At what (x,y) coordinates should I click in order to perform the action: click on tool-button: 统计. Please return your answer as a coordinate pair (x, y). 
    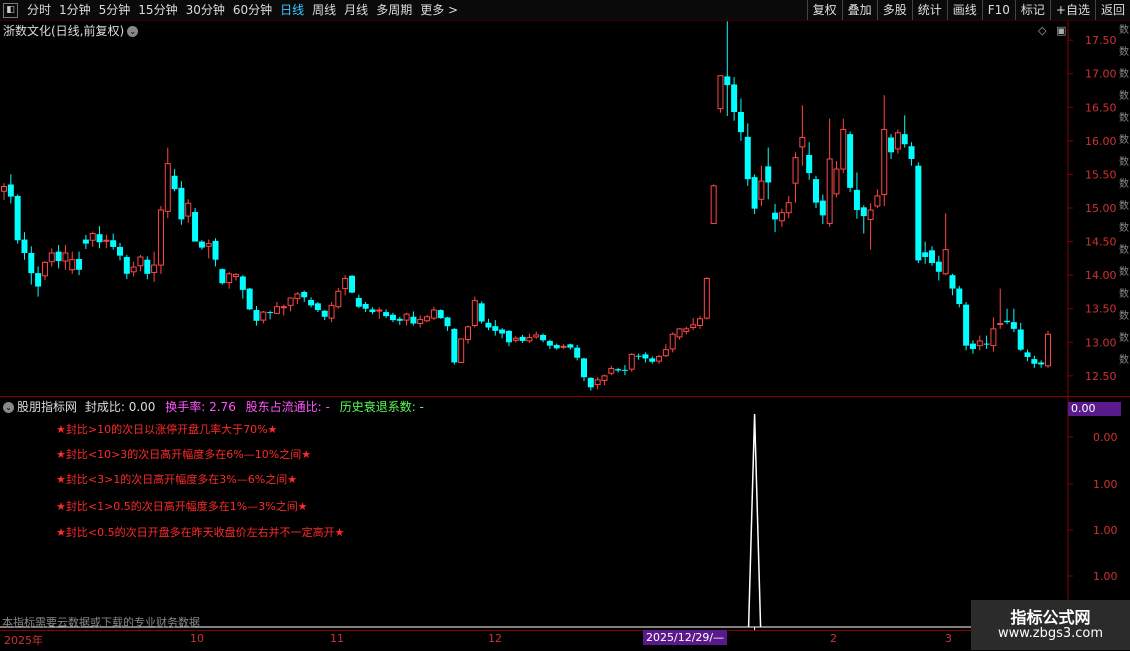
    Looking at the image, I should click on (929, 10).